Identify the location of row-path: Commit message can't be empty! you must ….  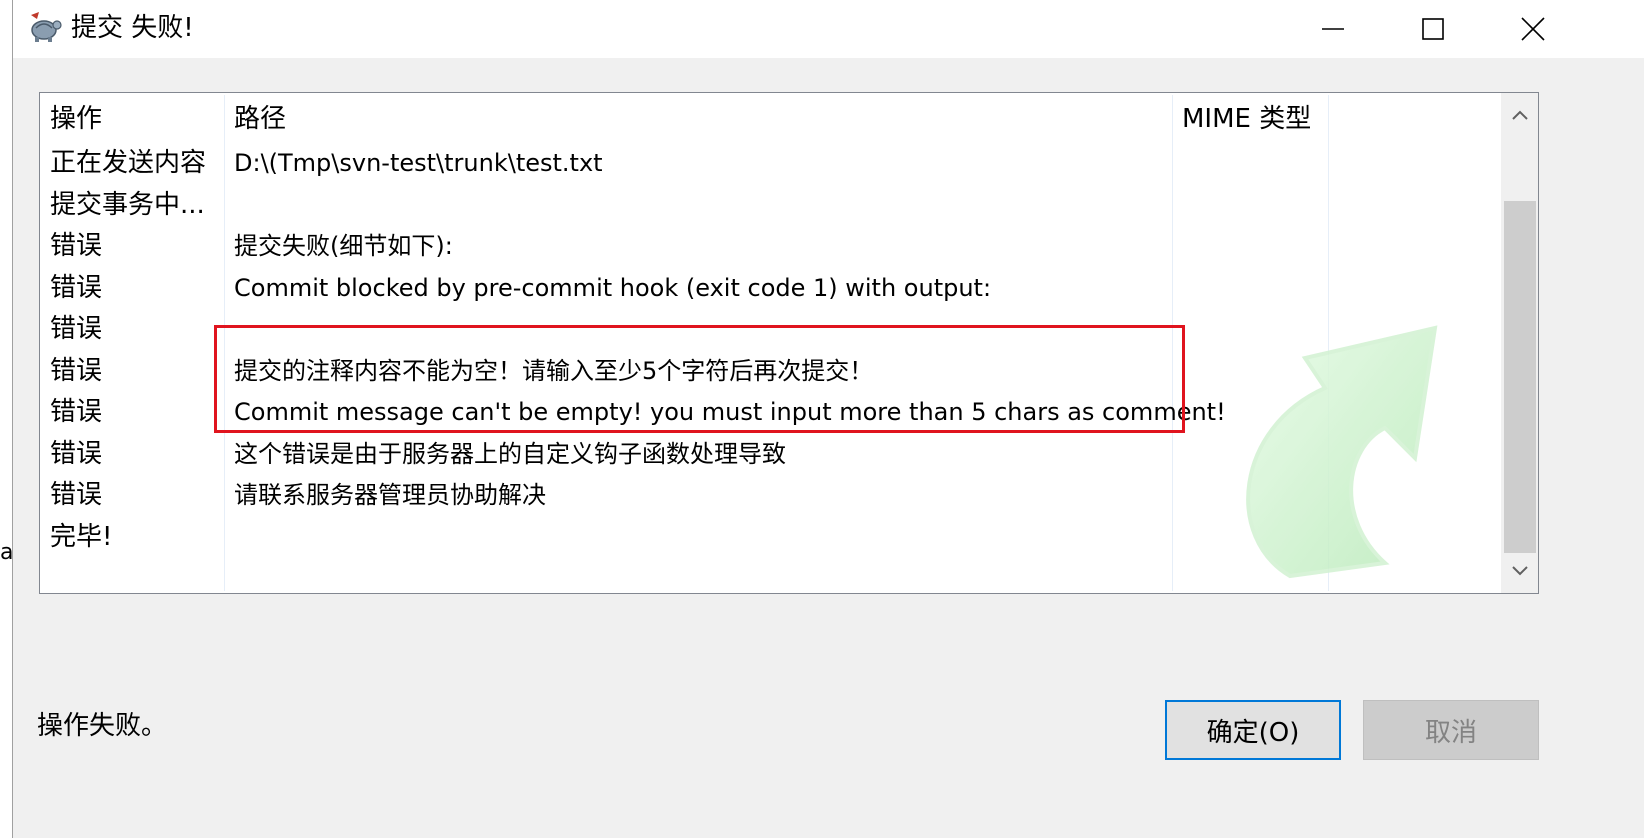
(730, 412).